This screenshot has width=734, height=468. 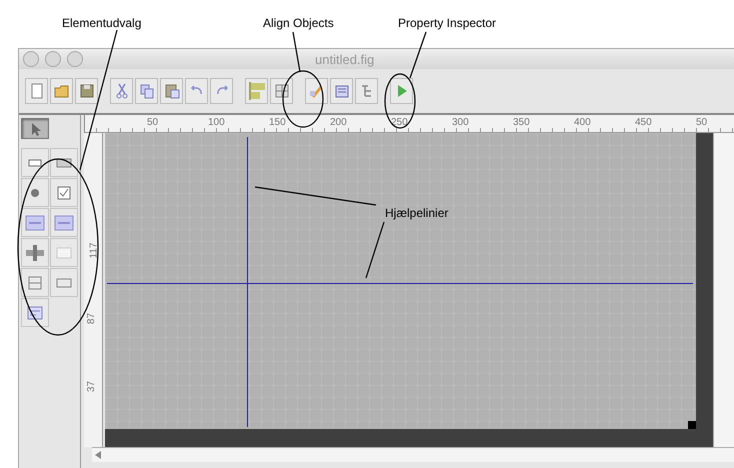 What do you see at coordinates (344, 59) in the screenshot?
I see `window-title: untitled.fig` at bounding box center [344, 59].